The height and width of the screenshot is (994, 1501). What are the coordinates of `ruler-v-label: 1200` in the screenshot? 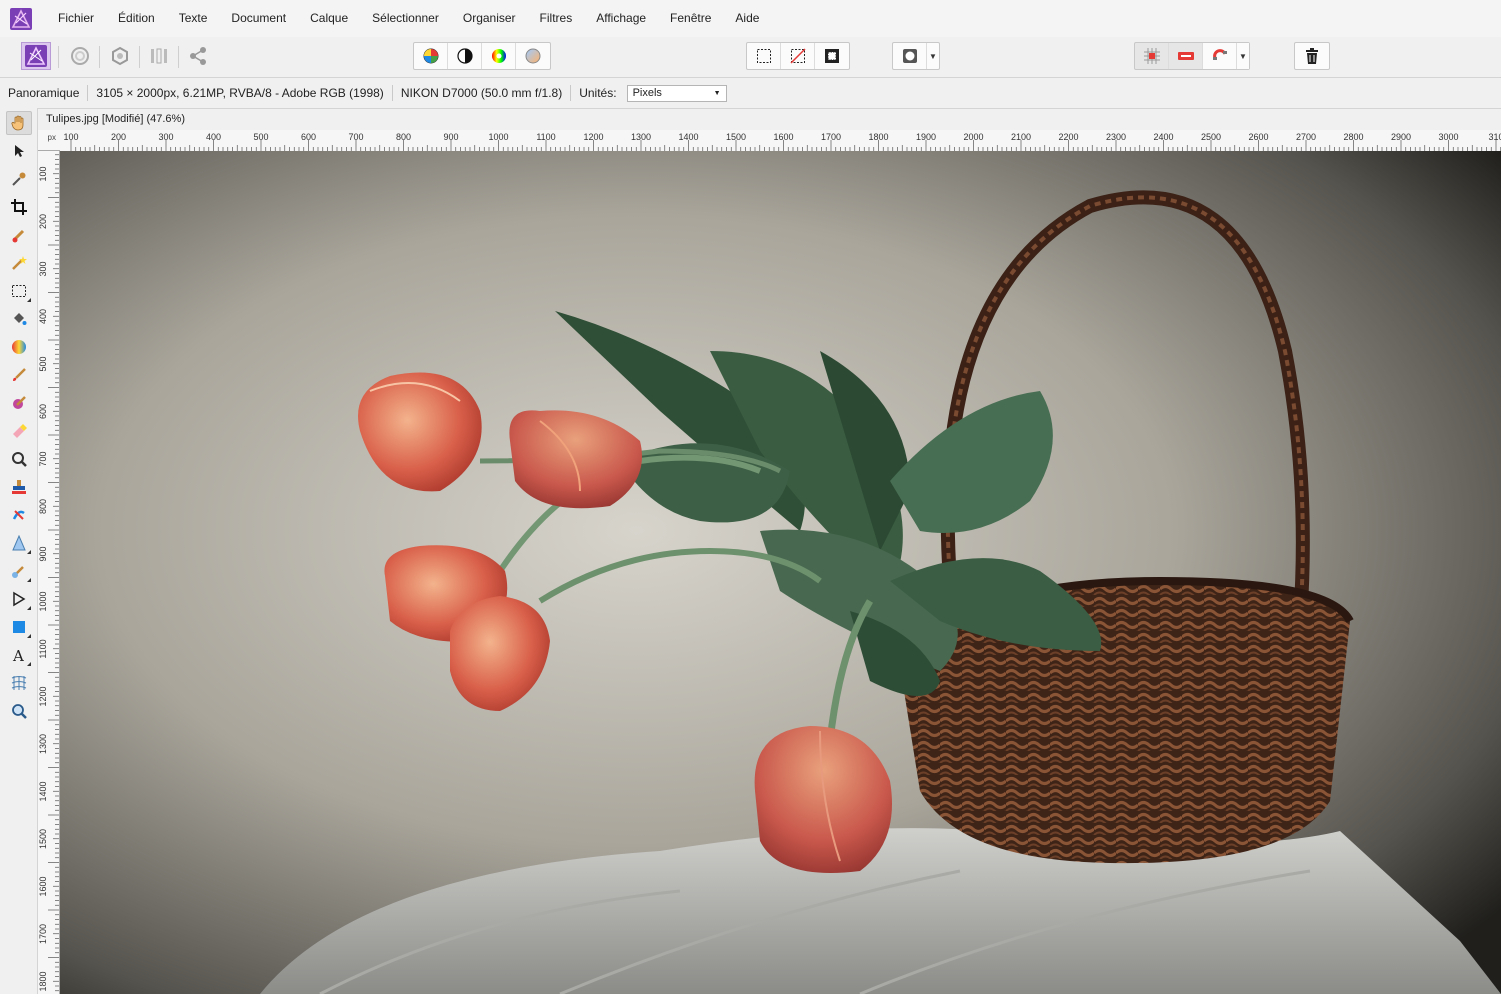 It's located at (43, 696).